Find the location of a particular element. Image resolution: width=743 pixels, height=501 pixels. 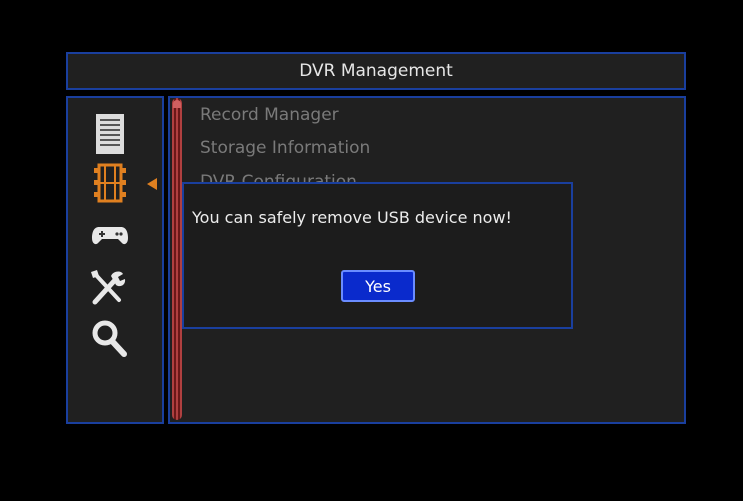

menu-item-label: Record Manager is located at coordinates (269, 115).